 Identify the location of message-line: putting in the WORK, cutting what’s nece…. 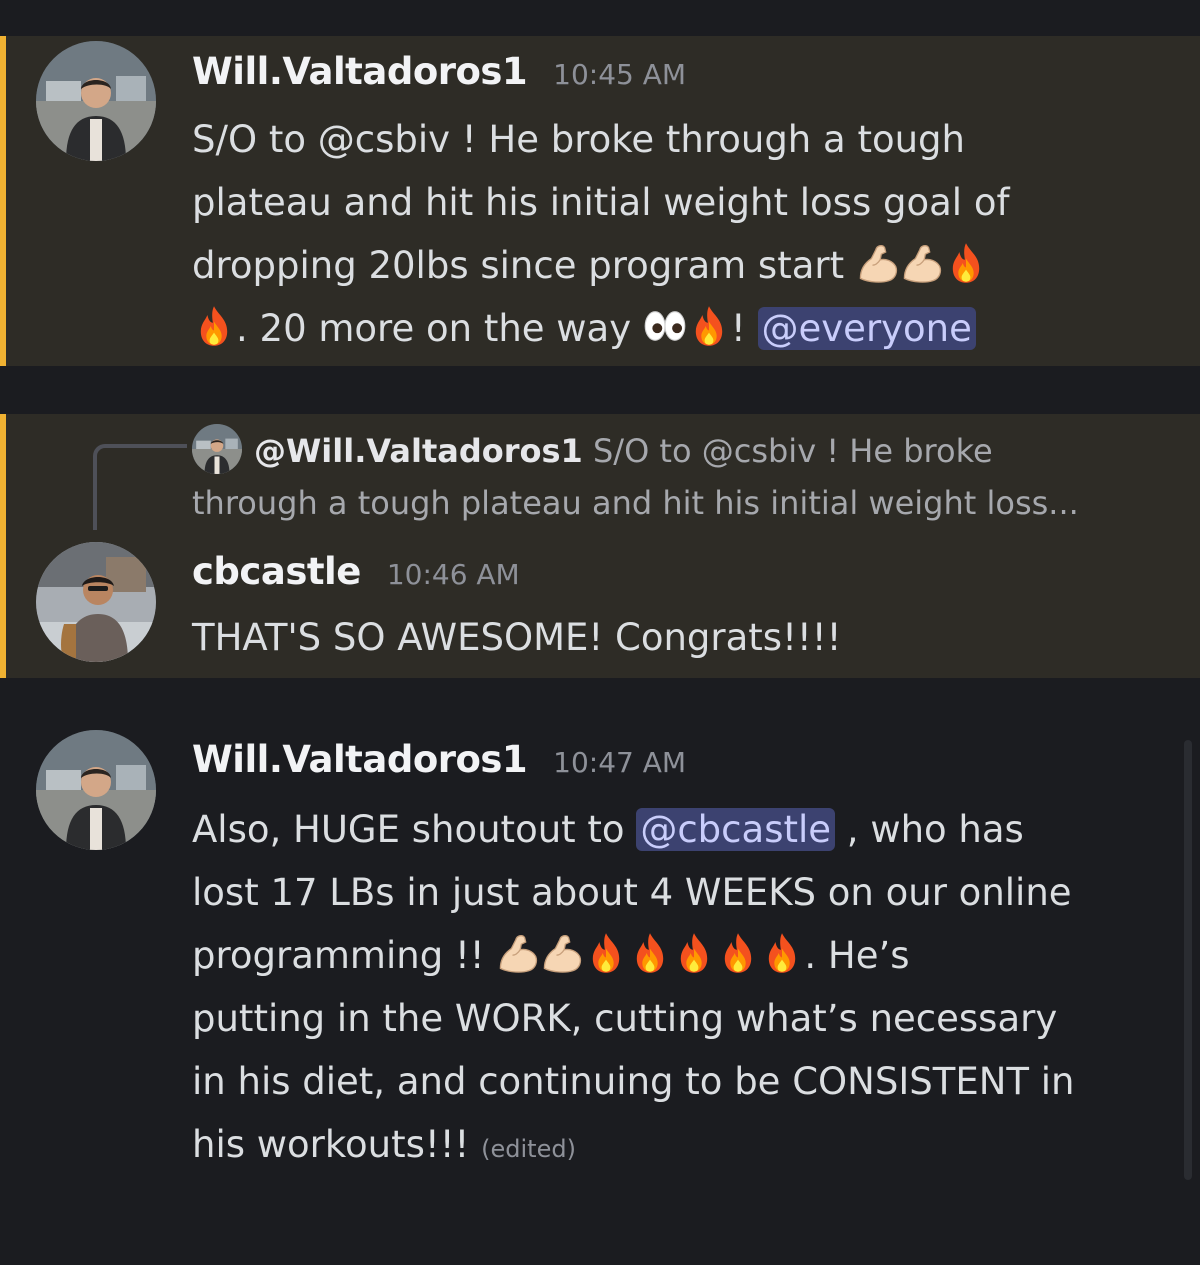
(625, 1018).